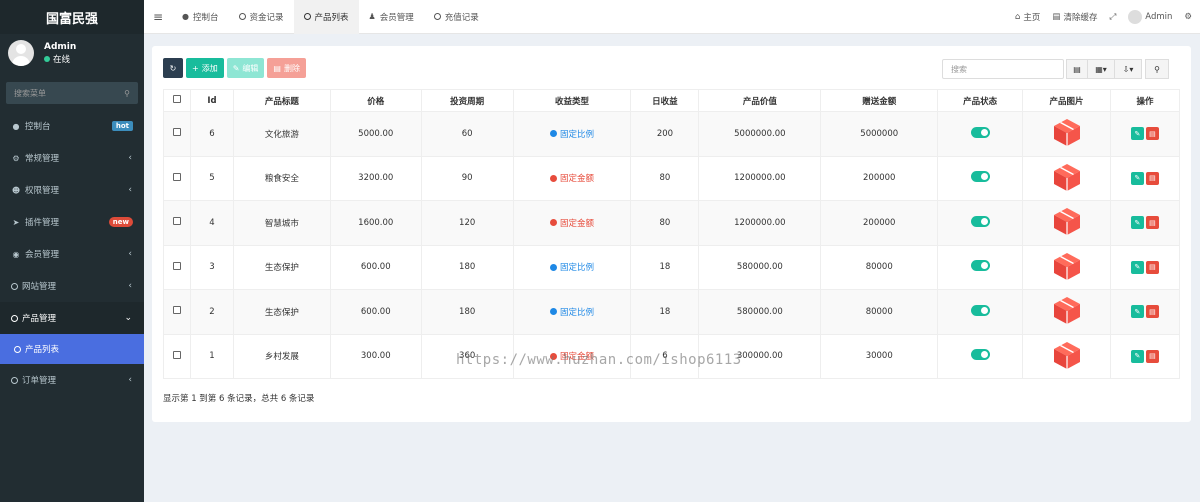 The width and height of the screenshot is (1200, 502). I want to click on cell-price: 600.00, so click(375, 312).